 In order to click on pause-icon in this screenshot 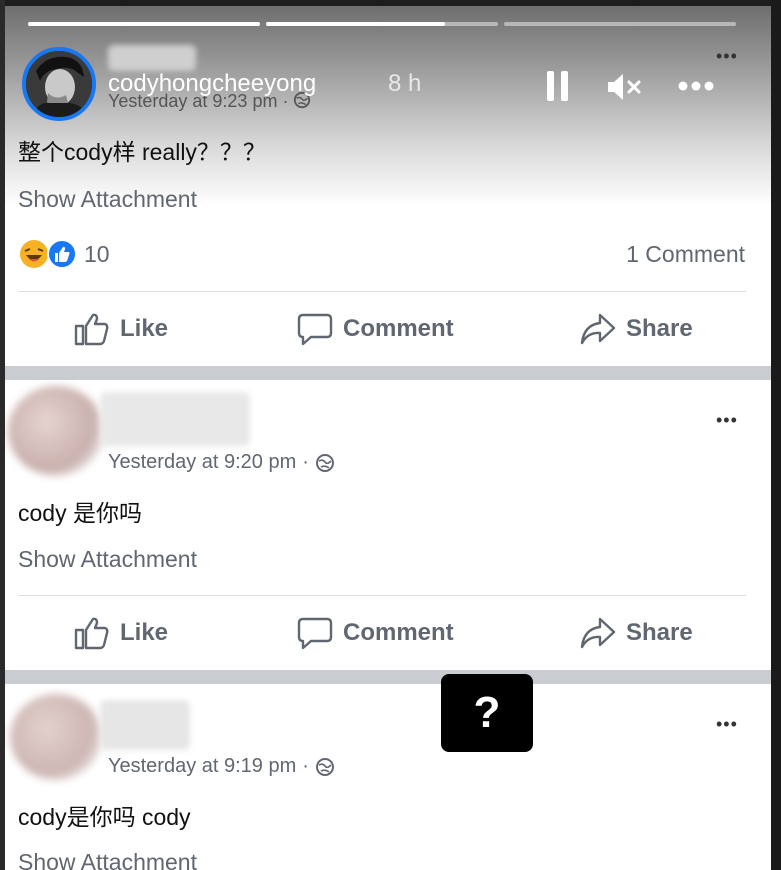, I will do `click(558, 88)`.